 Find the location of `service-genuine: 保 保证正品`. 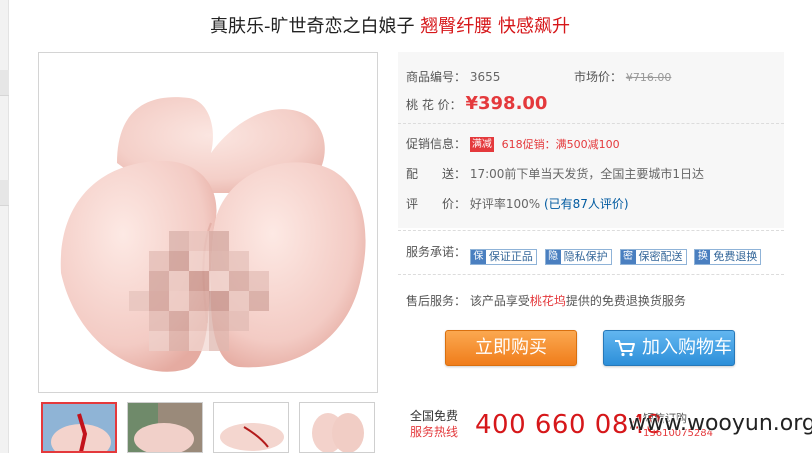

service-genuine: 保 保证正品 is located at coordinates (503, 257).